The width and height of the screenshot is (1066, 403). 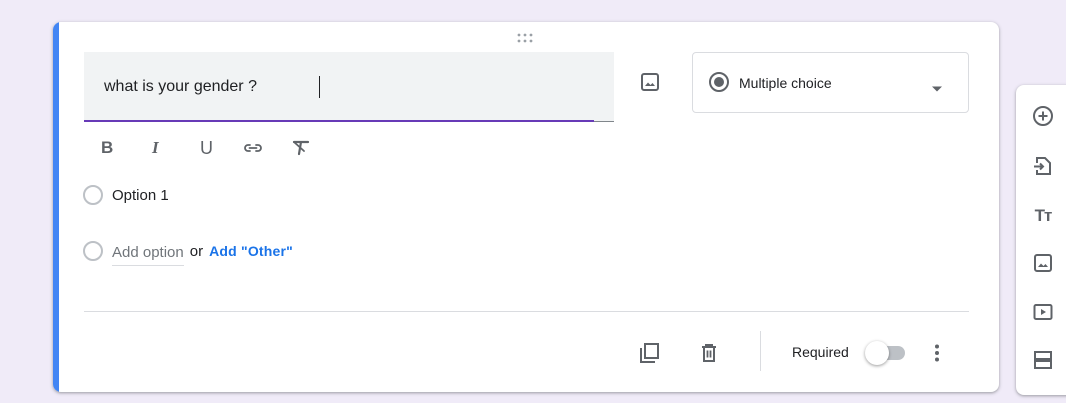 I want to click on add-option-input: Add option, so click(x=148, y=255).